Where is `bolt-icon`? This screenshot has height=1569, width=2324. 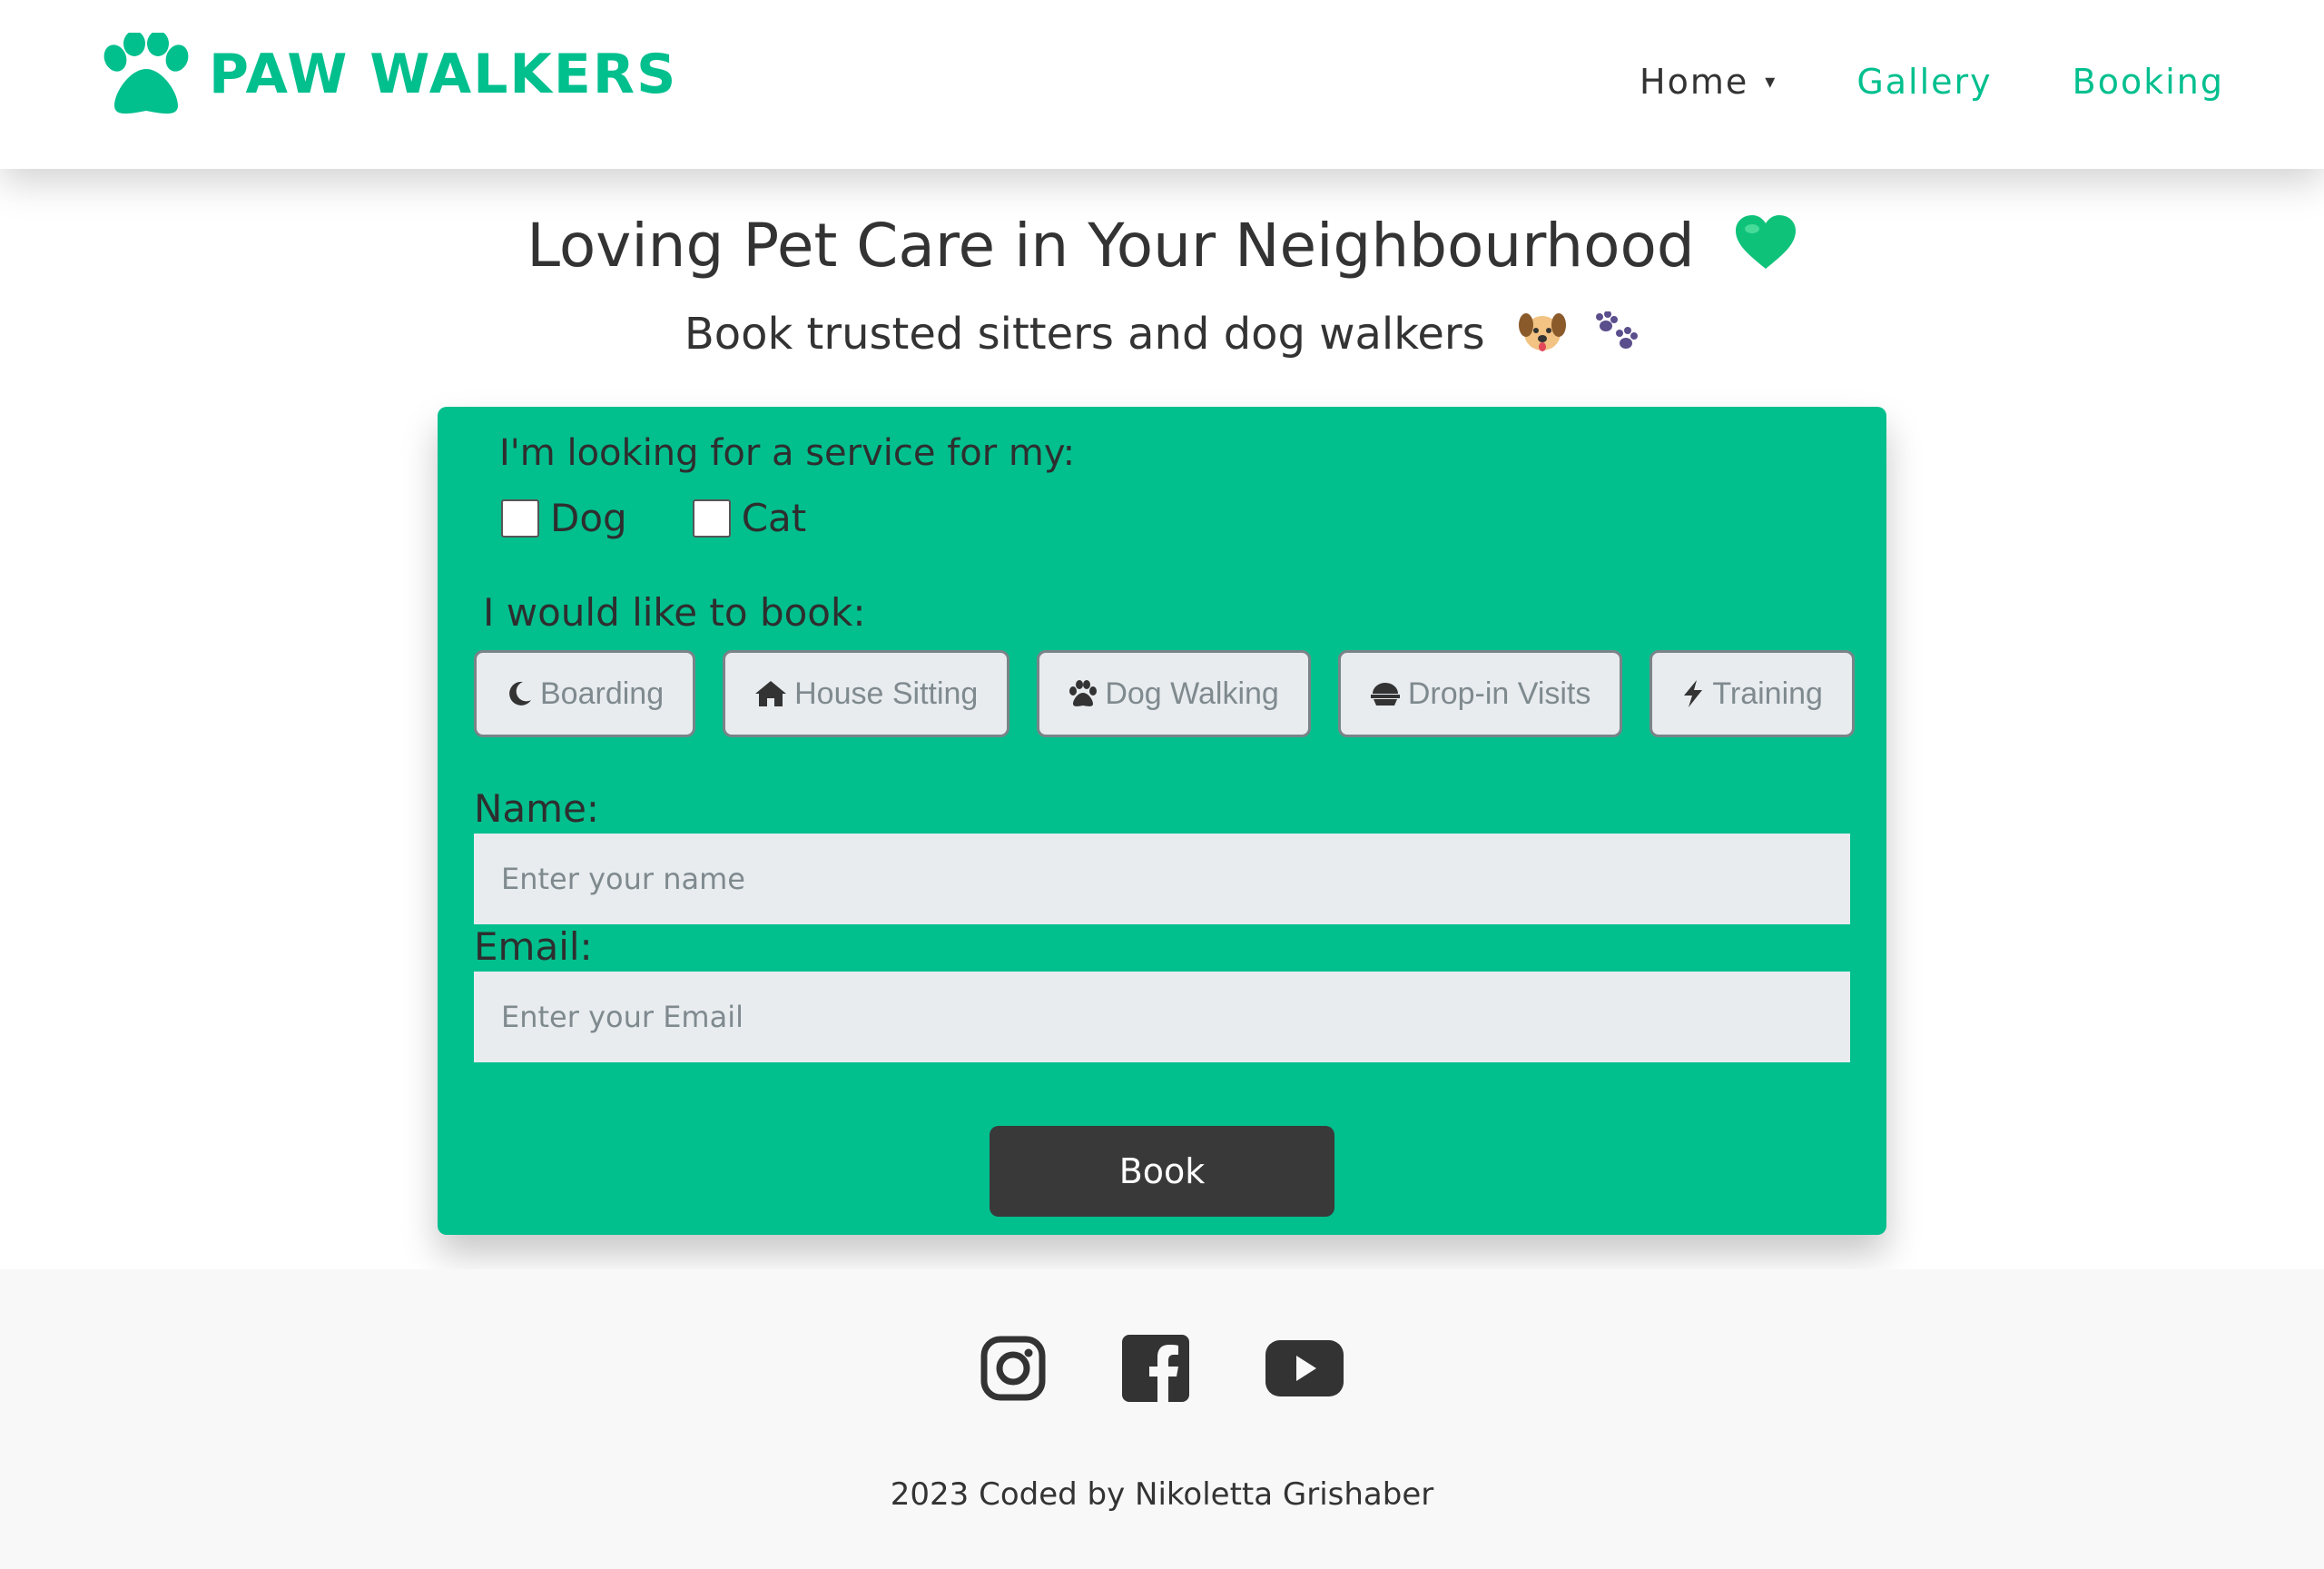 bolt-icon is located at coordinates (1693, 693).